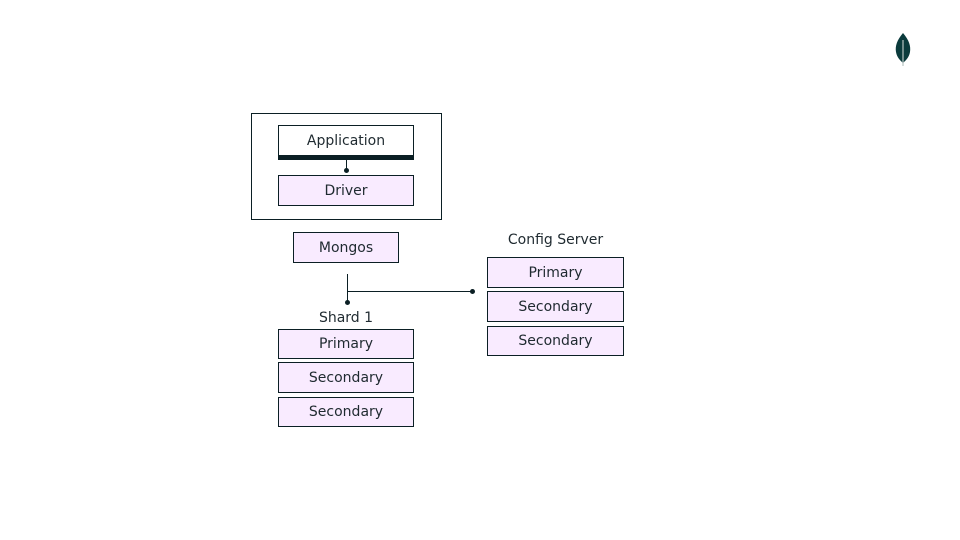 This screenshot has height=540, width=960. Describe the element at coordinates (346, 318) in the screenshot. I see `shard-title: Shard 1` at that location.